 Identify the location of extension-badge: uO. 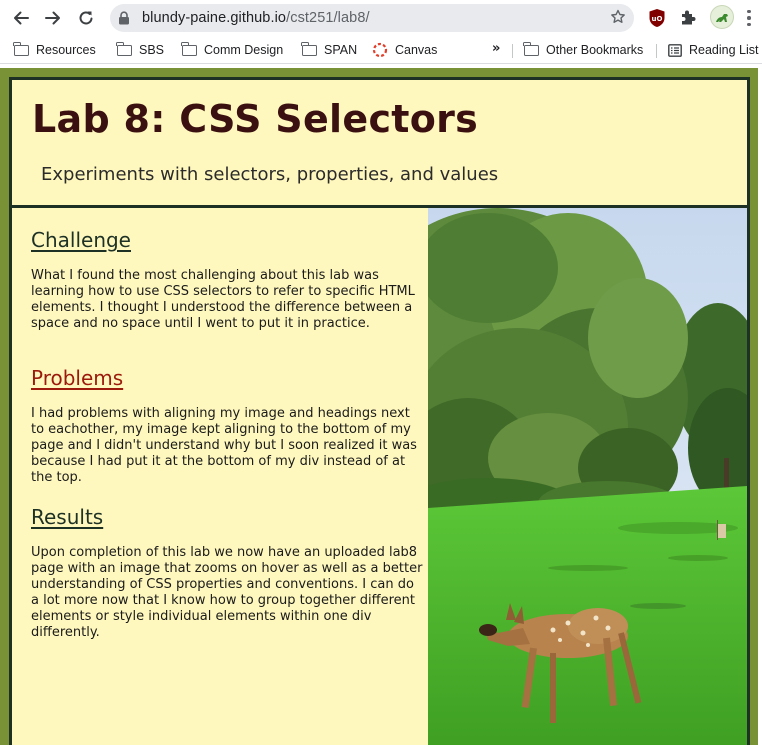
(657, 19).